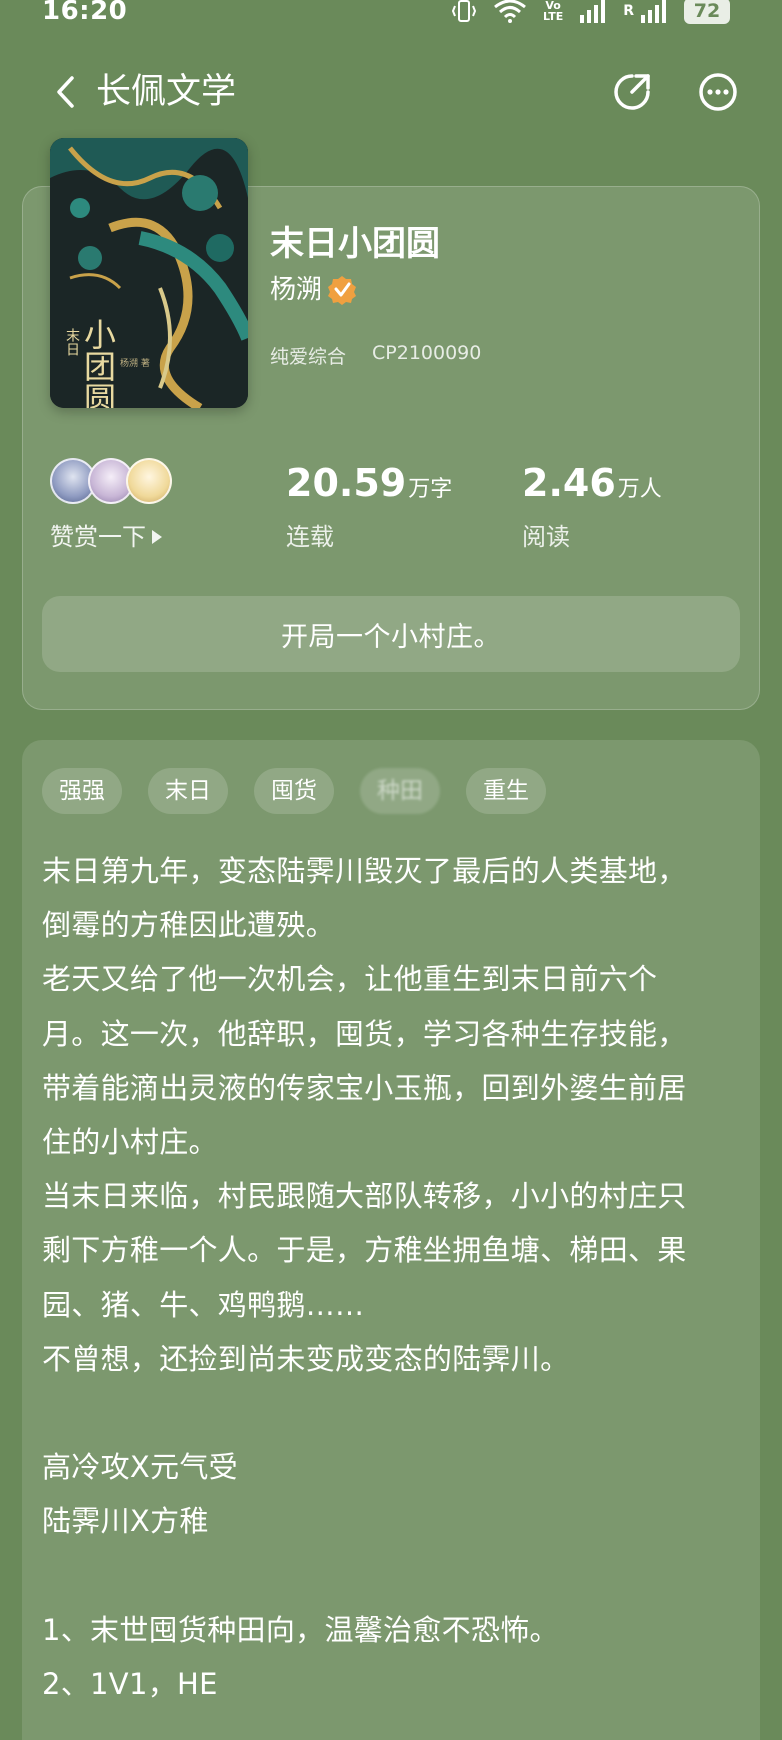 This screenshot has width=782, height=1740. I want to click on description-line: 剩下方稚一个人。于是，方稚坐拥鱼塘、梯田、果, so click(364, 1250).